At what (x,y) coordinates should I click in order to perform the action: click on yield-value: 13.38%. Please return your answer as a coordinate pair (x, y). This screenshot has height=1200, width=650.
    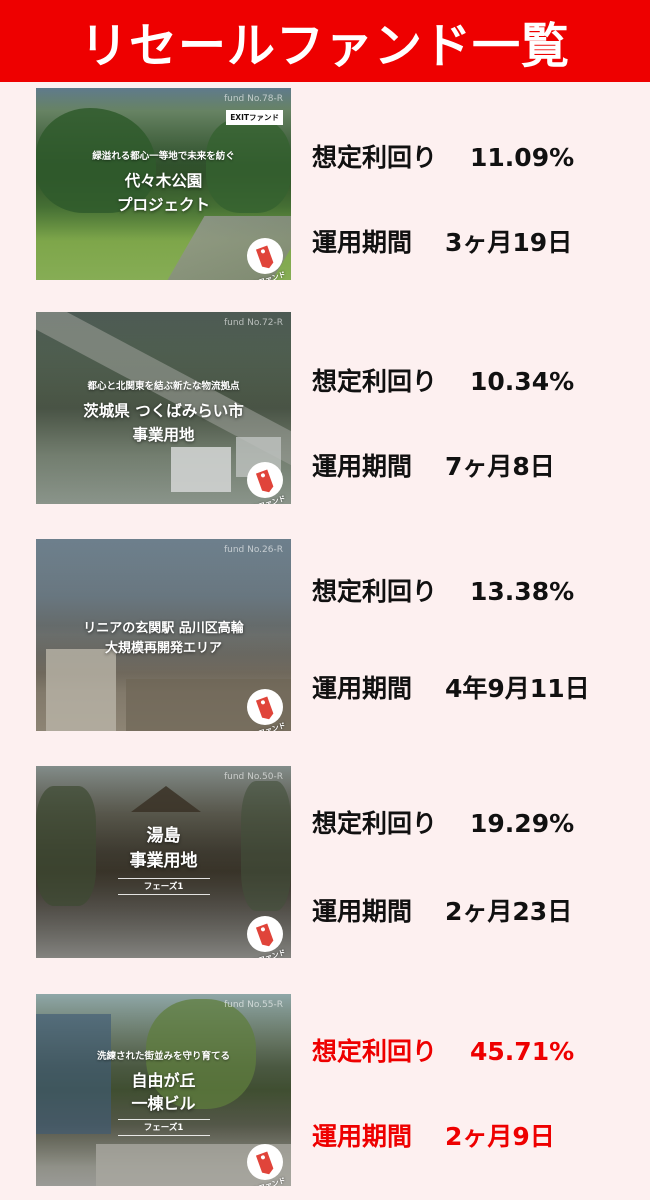
    Looking at the image, I should click on (522, 591).